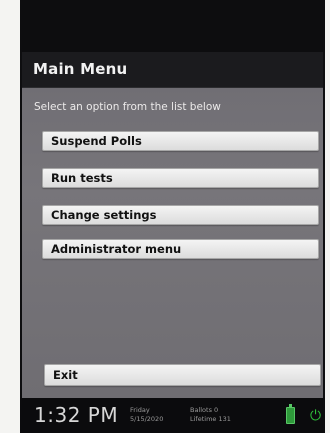 The image size is (330, 433). I want to click on administrator-menu-button: Administrator menu, so click(180, 249).